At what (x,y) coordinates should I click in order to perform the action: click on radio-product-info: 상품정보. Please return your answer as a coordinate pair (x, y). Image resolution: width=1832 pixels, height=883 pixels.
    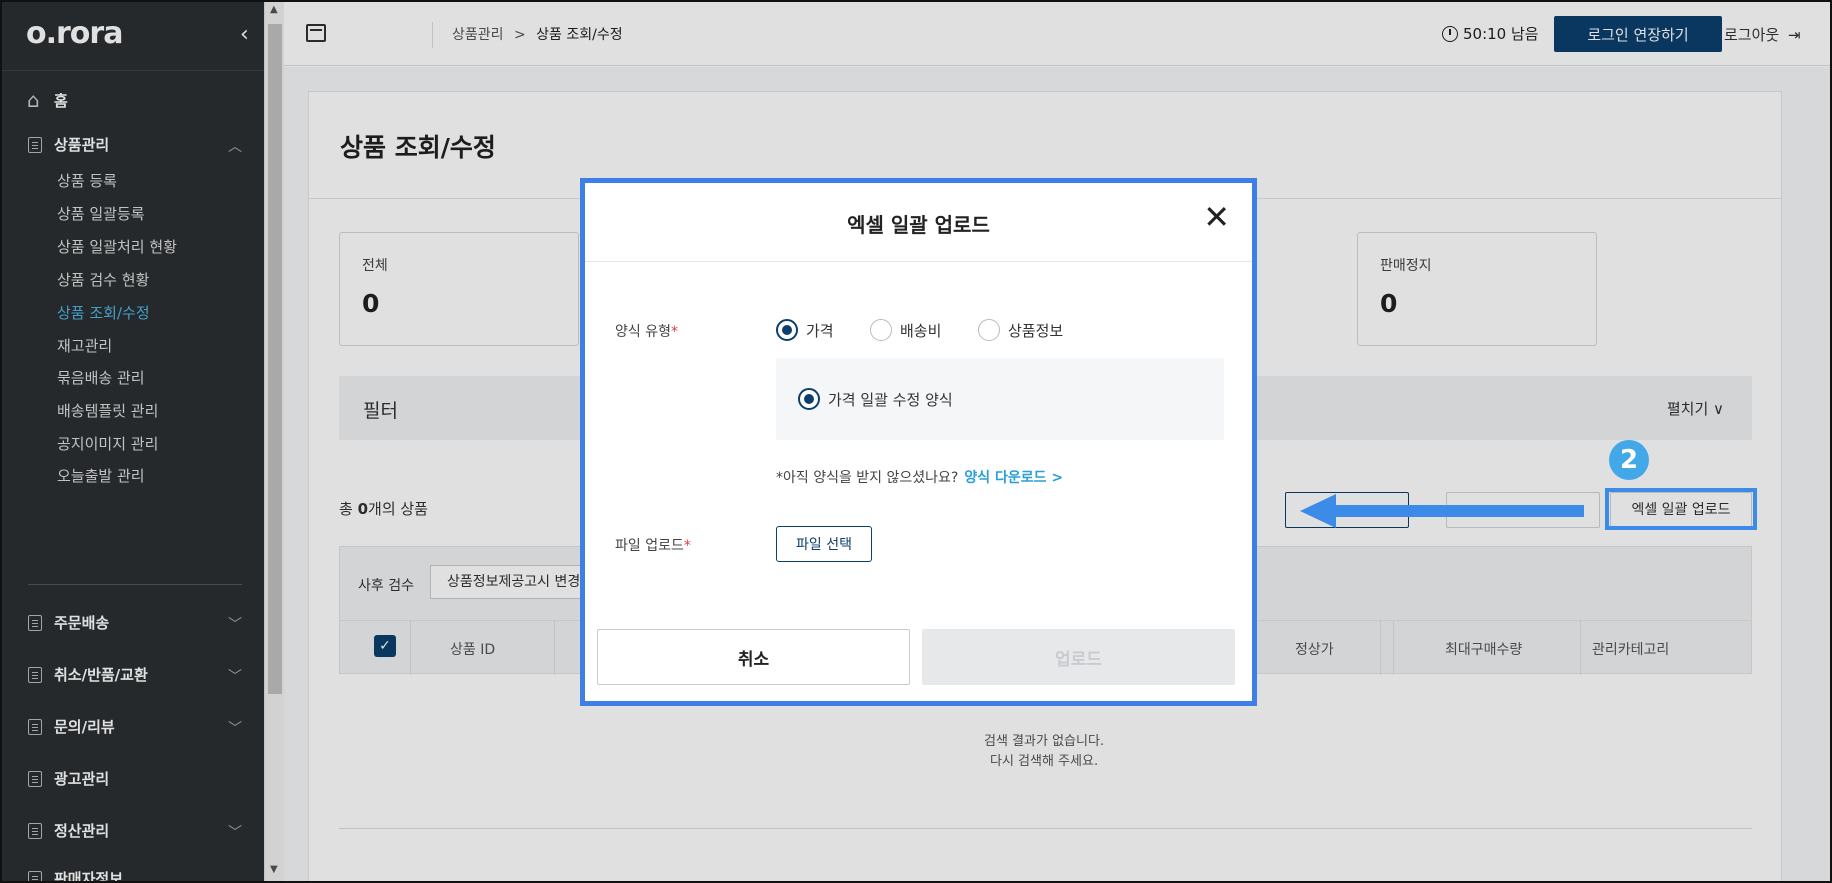
    Looking at the image, I should click on (1020, 330).